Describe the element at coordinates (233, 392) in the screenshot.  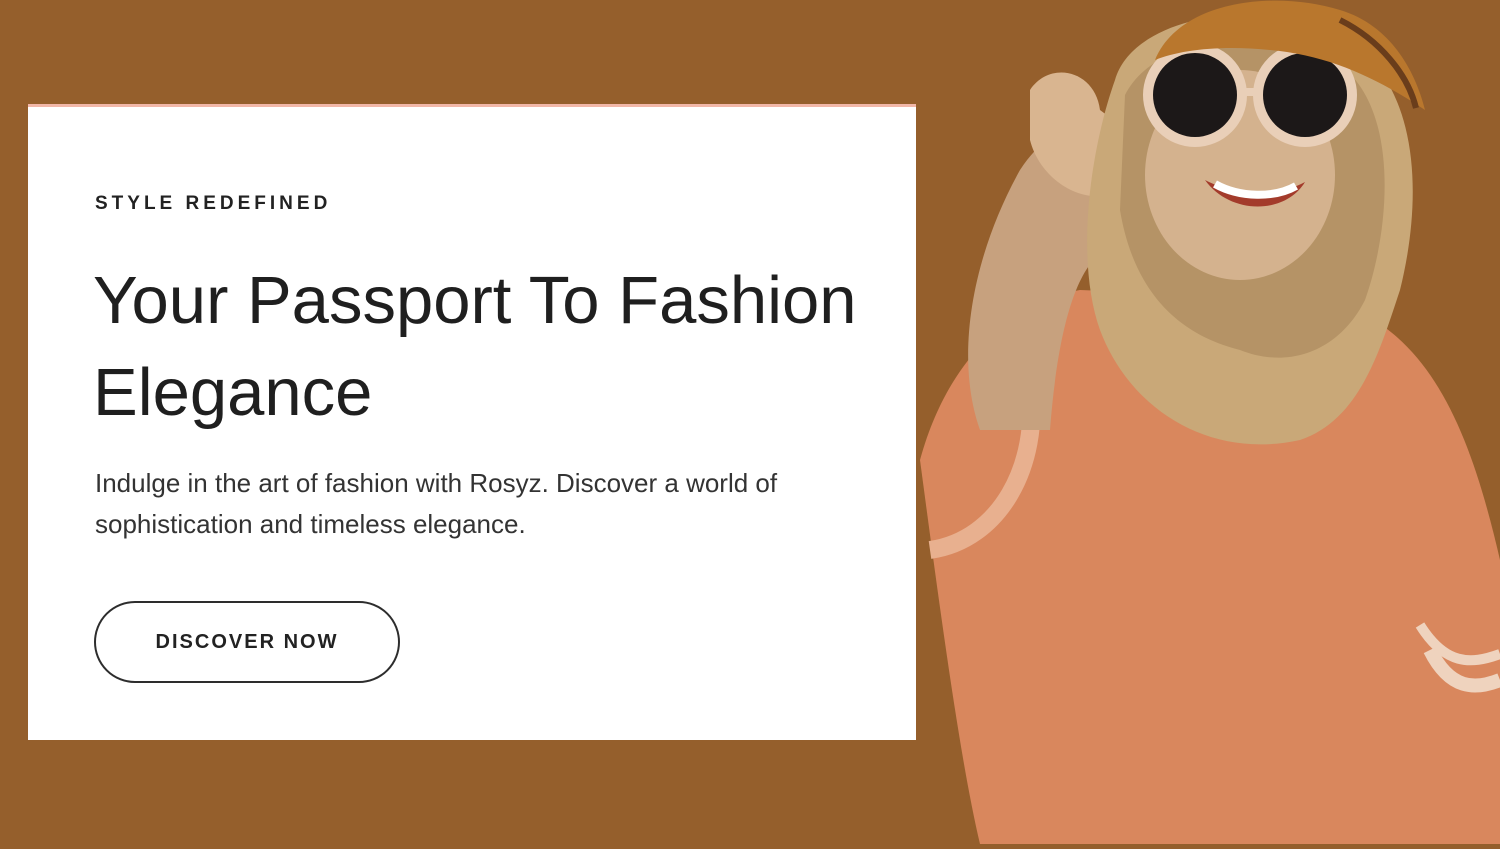
I see `hero-headline-line-2: Elegance` at that location.